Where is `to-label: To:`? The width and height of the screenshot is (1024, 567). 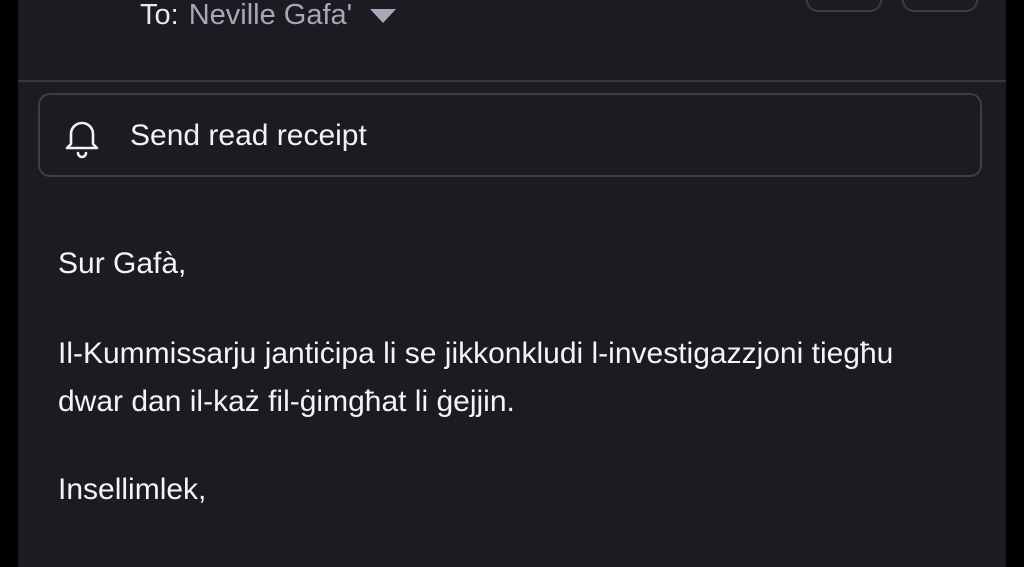
to-label: To: is located at coordinates (159, 15).